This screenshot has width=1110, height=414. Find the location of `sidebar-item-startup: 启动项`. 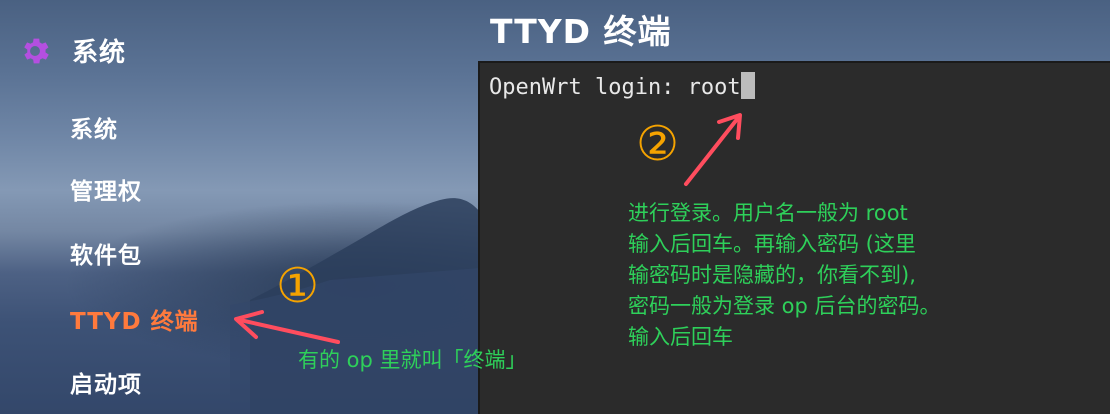

sidebar-item-startup: 启动项 is located at coordinates (106, 382).